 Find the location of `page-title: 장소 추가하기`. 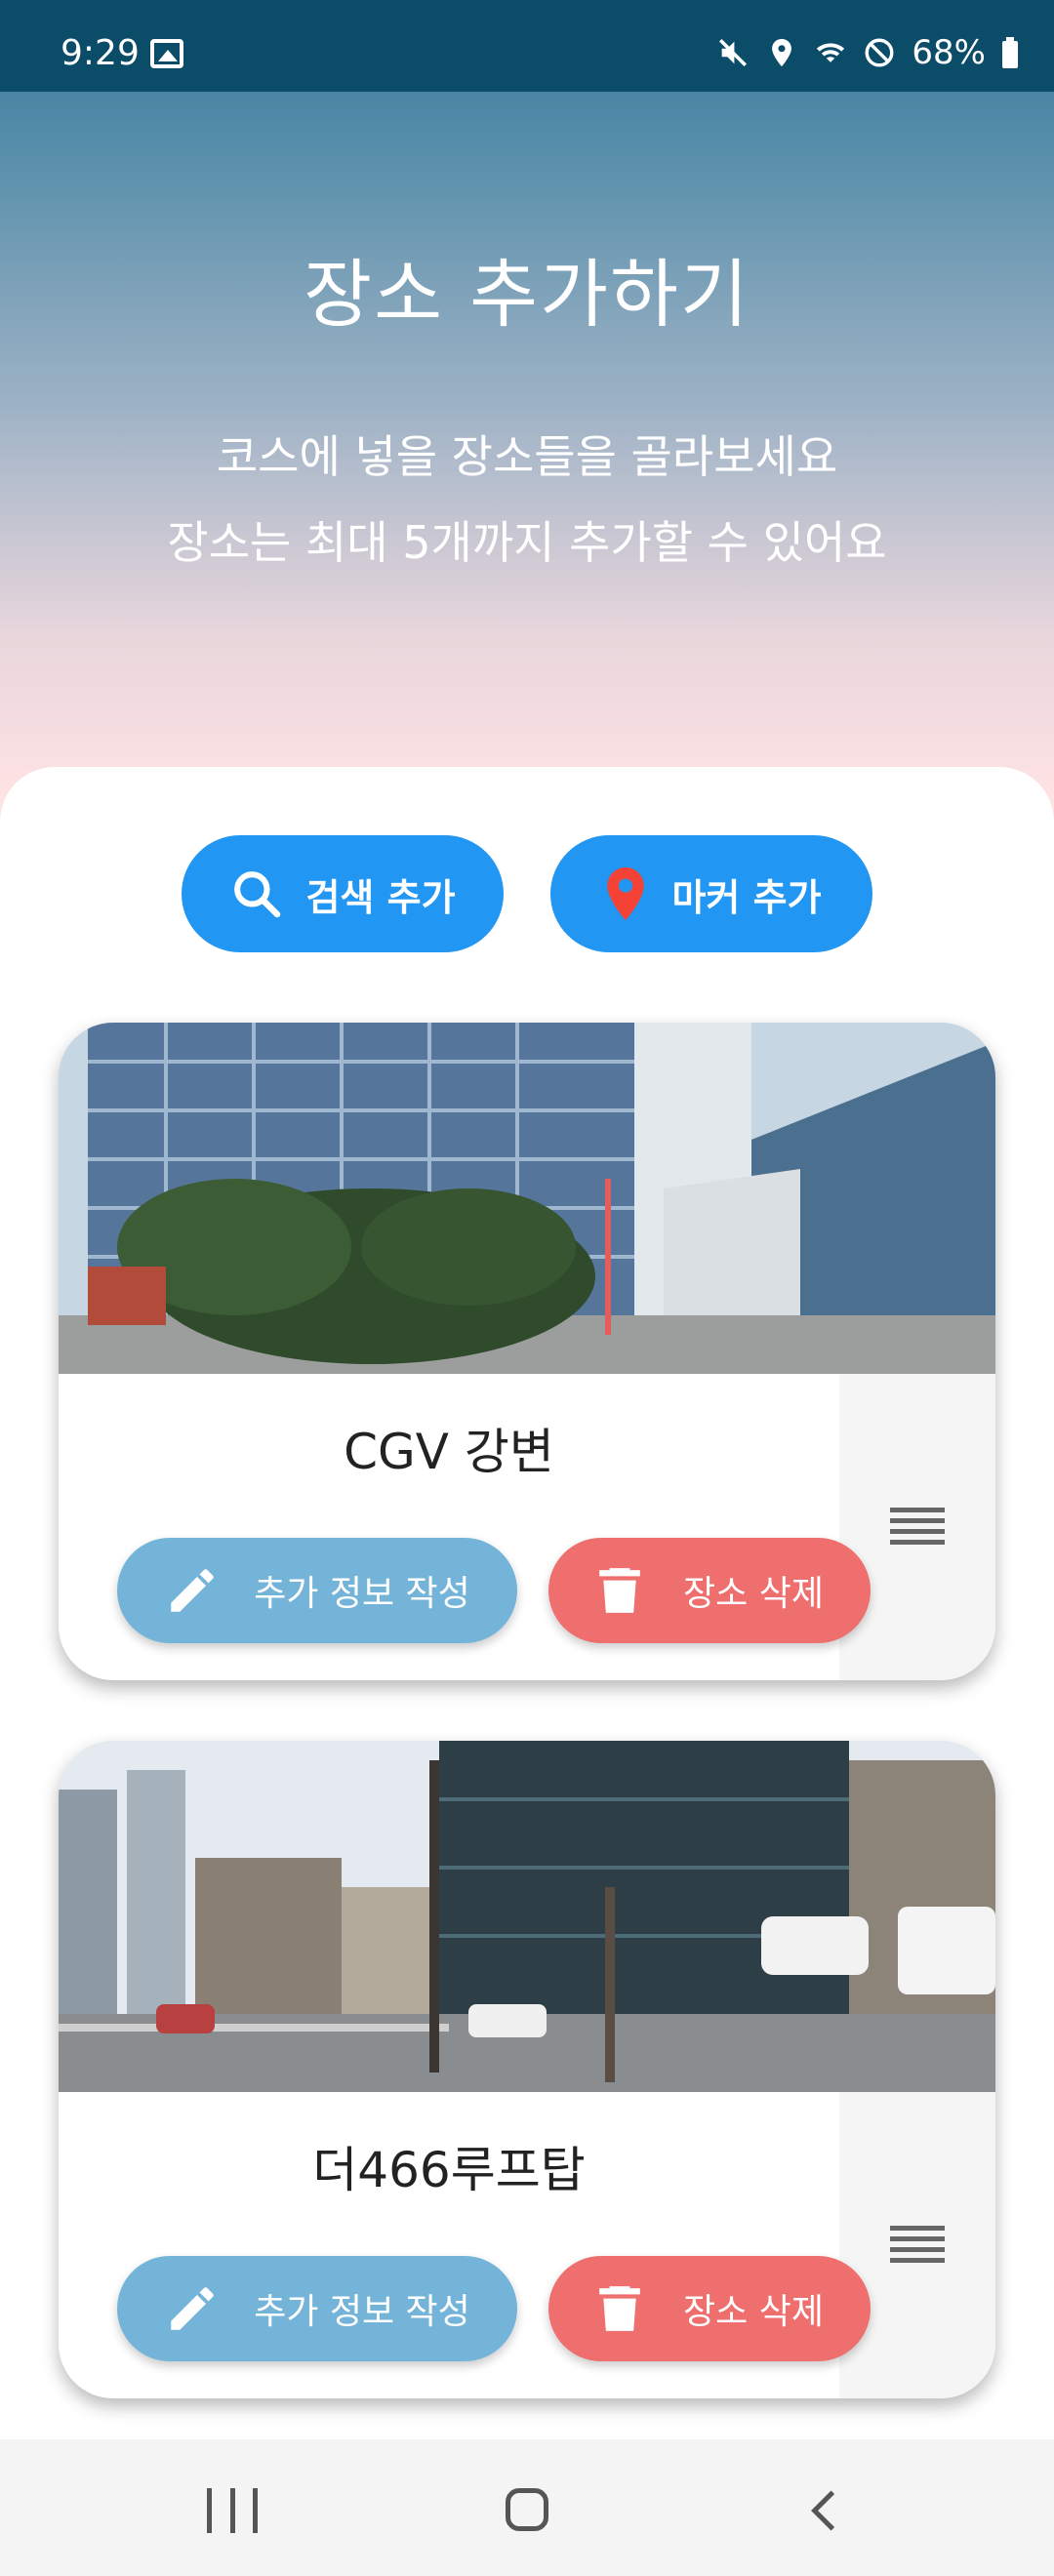

page-title: 장소 추가하기 is located at coordinates (527, 294).